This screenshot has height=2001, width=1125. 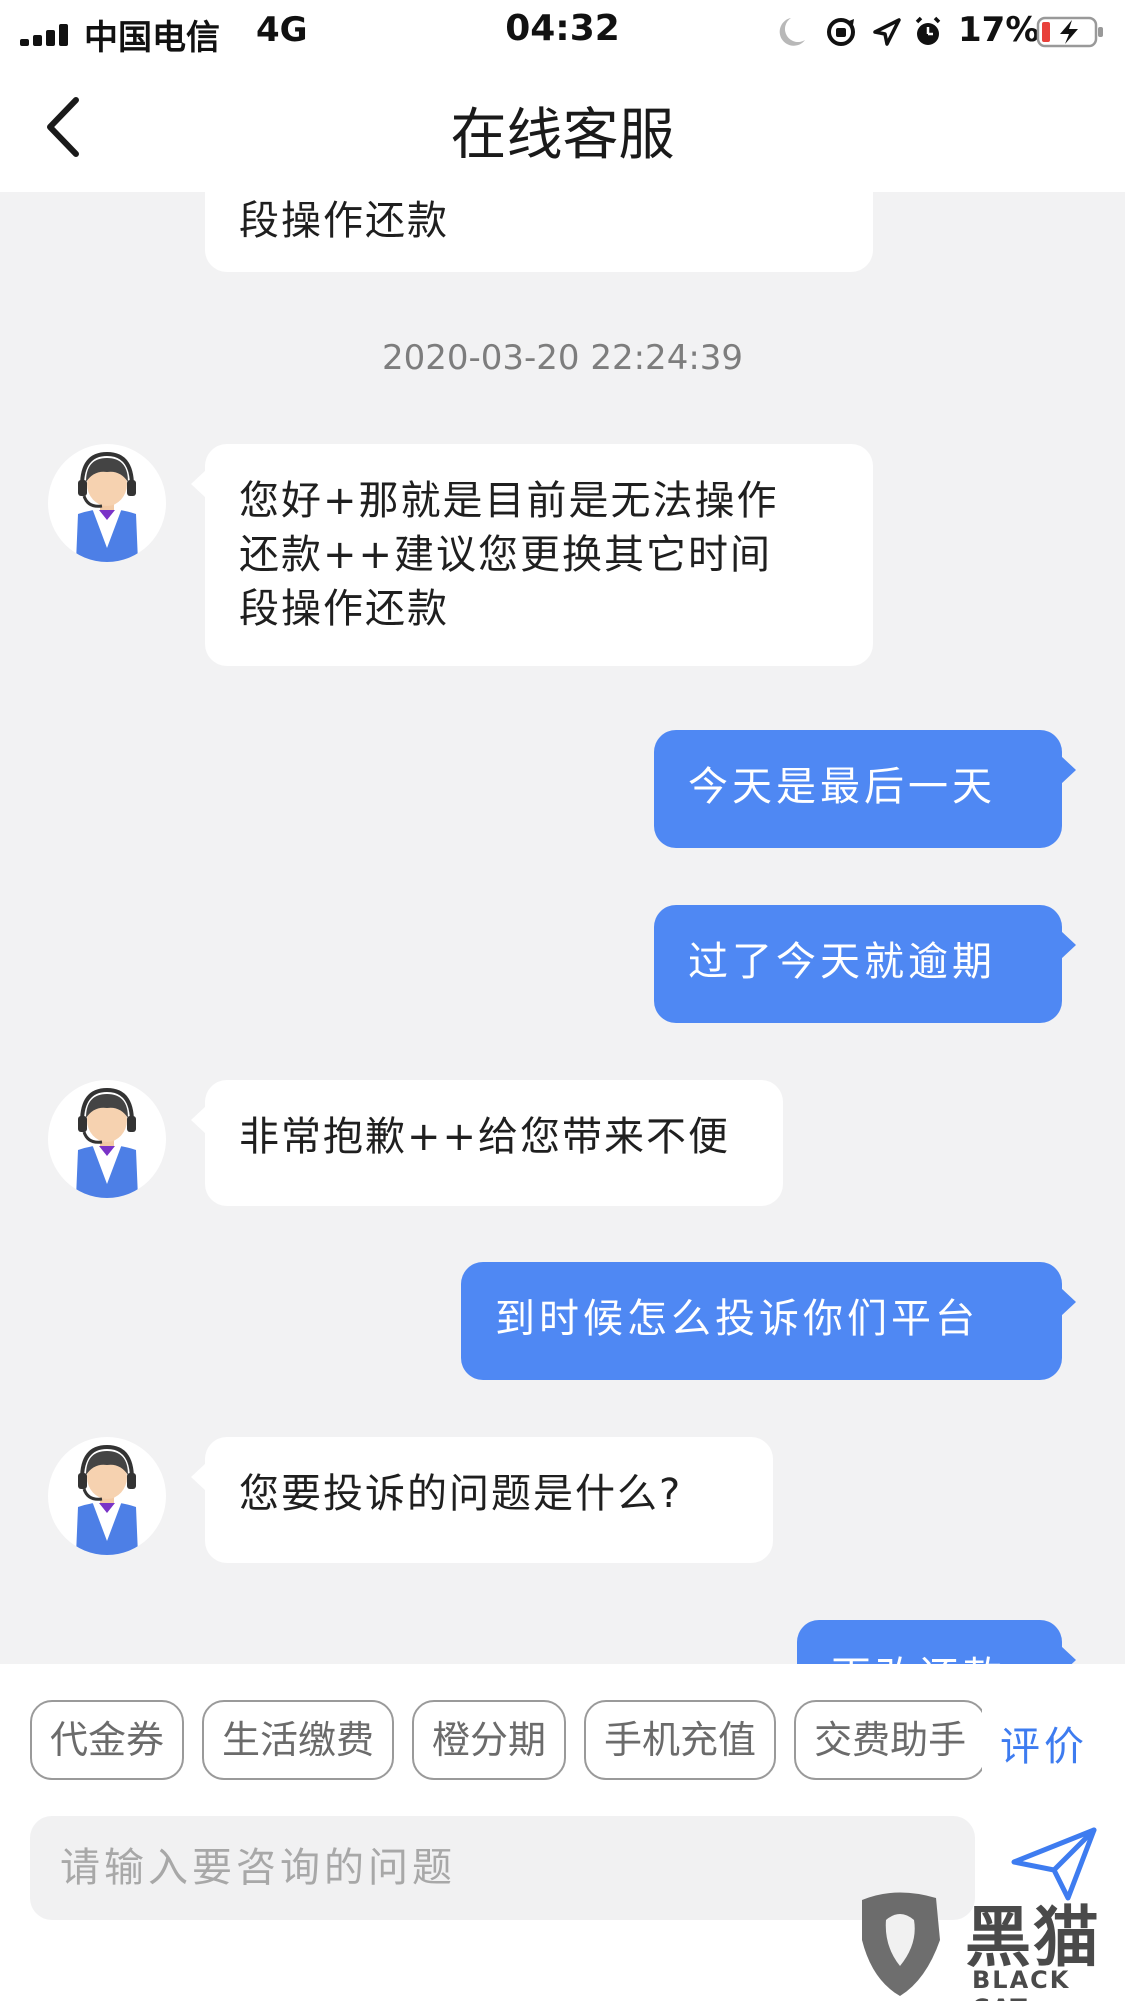 I want to click on message-text: 您好+那就是目前是无法操作, so click(x=509, y=501).